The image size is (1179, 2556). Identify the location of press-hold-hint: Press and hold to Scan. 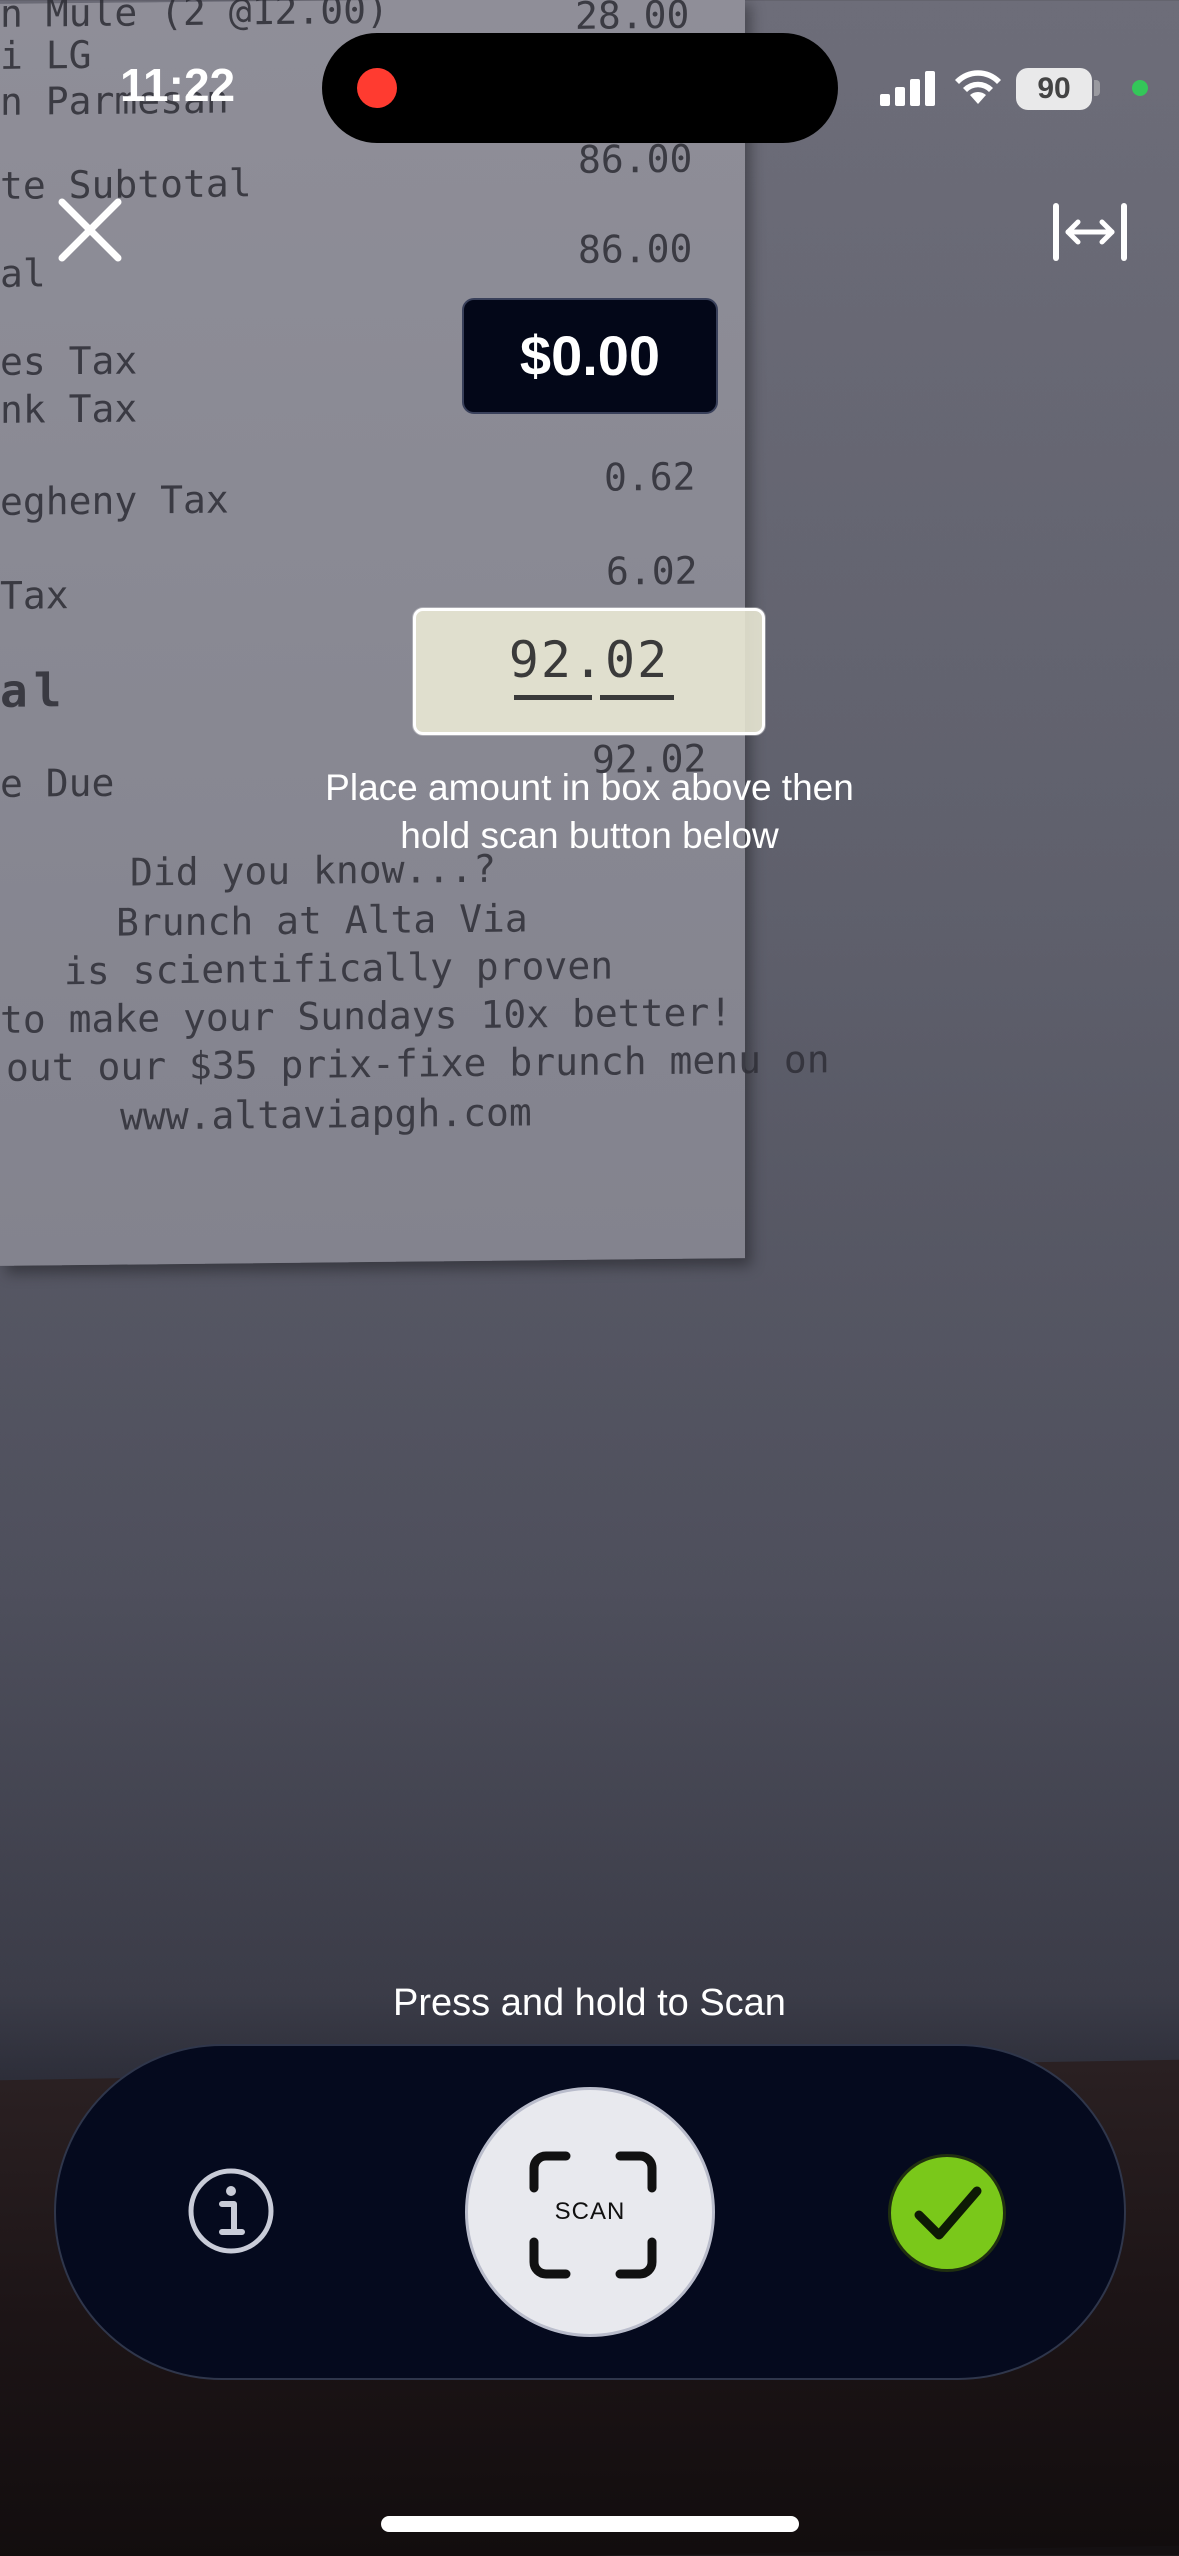
(589, 2003).